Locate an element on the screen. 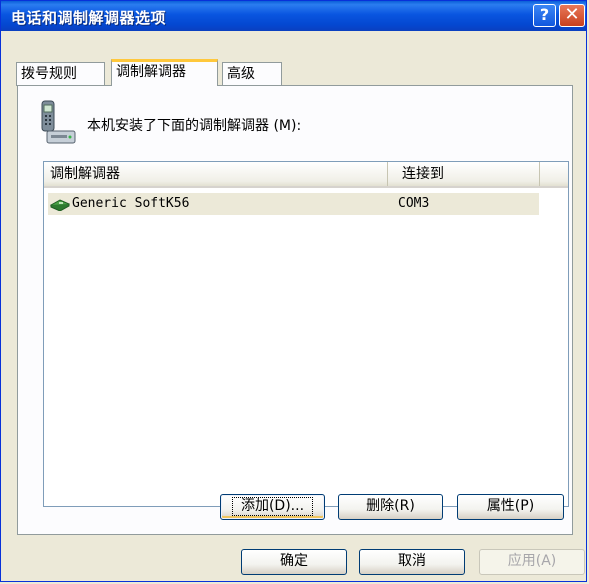 This screenshot has height=584, width=589. apply-button: 应用(A) is located at coordinates (532, 562).